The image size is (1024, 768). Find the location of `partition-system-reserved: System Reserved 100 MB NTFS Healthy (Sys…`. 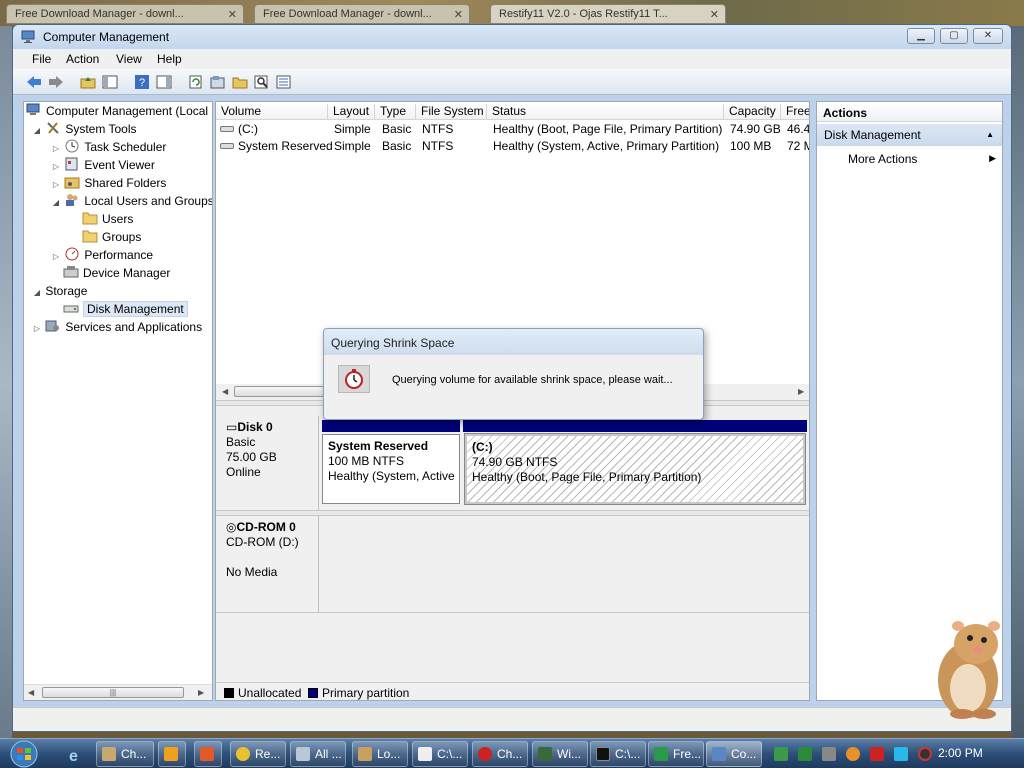

partition-system-reserved: System Reserved 100 MB NTFS Healthy (Sys… is located at coordinates (391, 469).